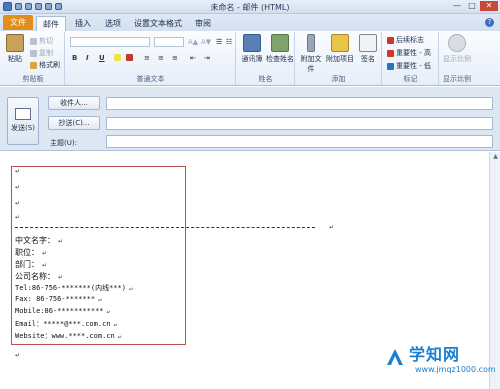  I want to click on group-names: 通讯簿 检查姓名 姓名, so click(266, 58).